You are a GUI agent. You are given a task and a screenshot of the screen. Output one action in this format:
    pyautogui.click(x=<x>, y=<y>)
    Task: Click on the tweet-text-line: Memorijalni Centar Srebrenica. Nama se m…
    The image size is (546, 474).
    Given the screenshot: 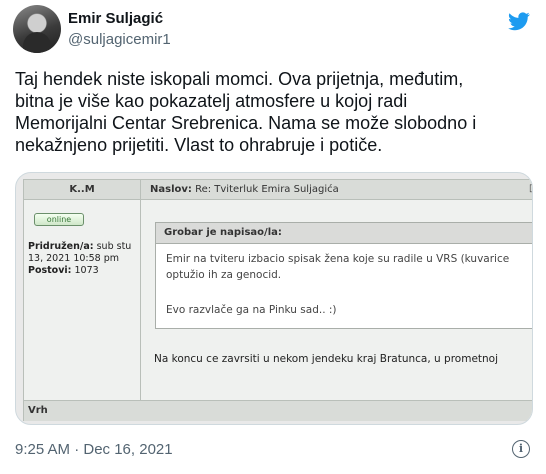 What is the action you would take?
    pyautogui.click(x=246, y=123)
    